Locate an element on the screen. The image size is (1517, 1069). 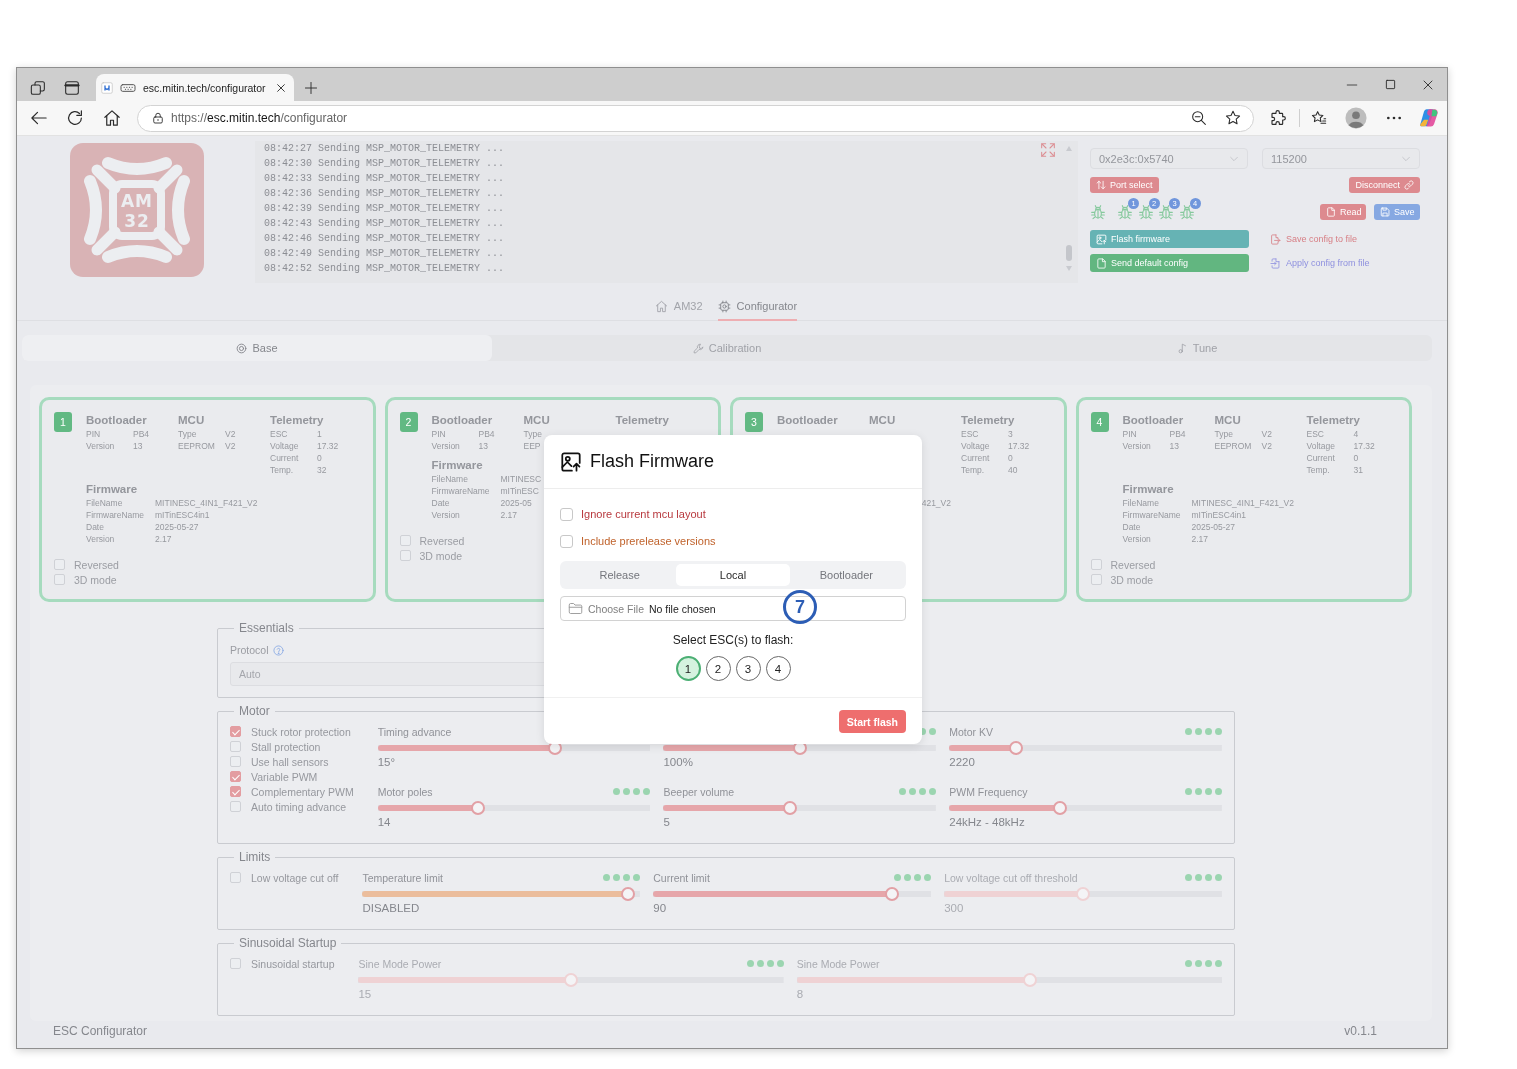
flash-firmware-button: Flash firmware is located at coordinates (1169, 239).